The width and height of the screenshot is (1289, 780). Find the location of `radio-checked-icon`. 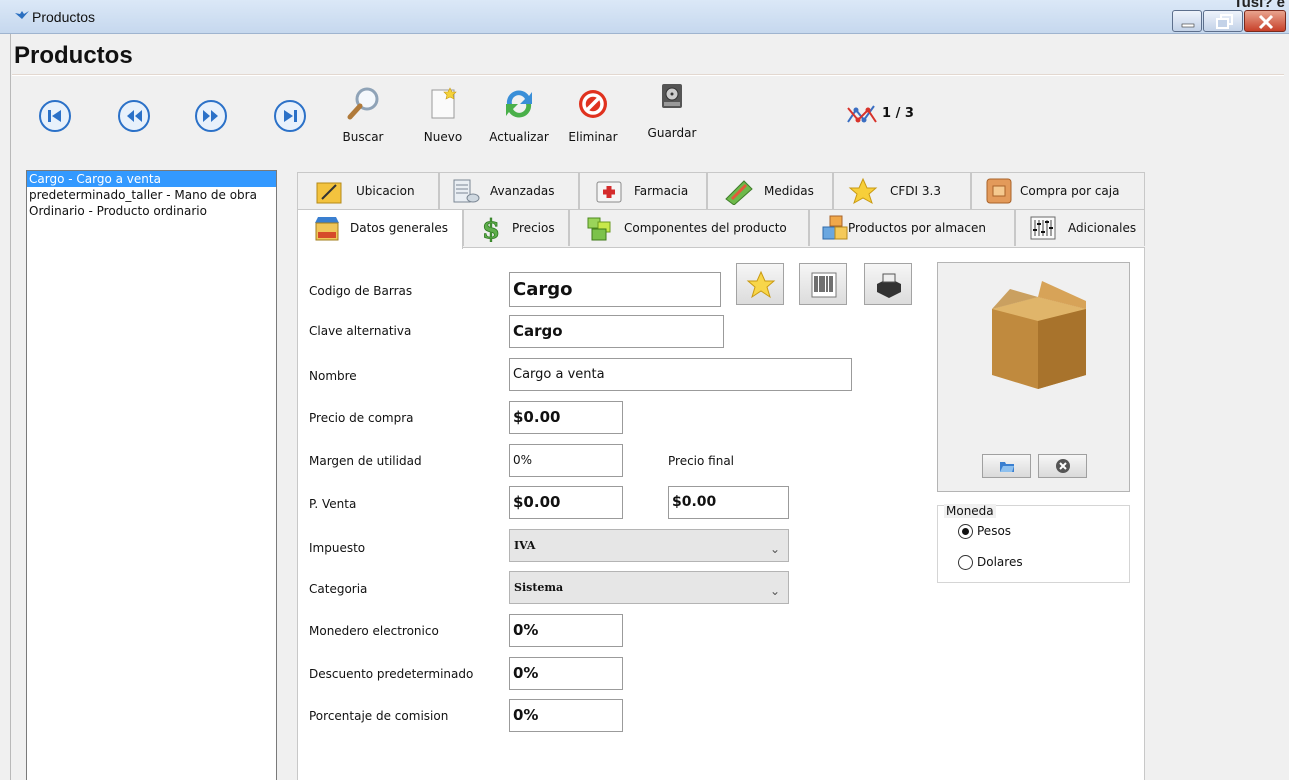

radio-checked-icon is located at coordinates (965, 531).